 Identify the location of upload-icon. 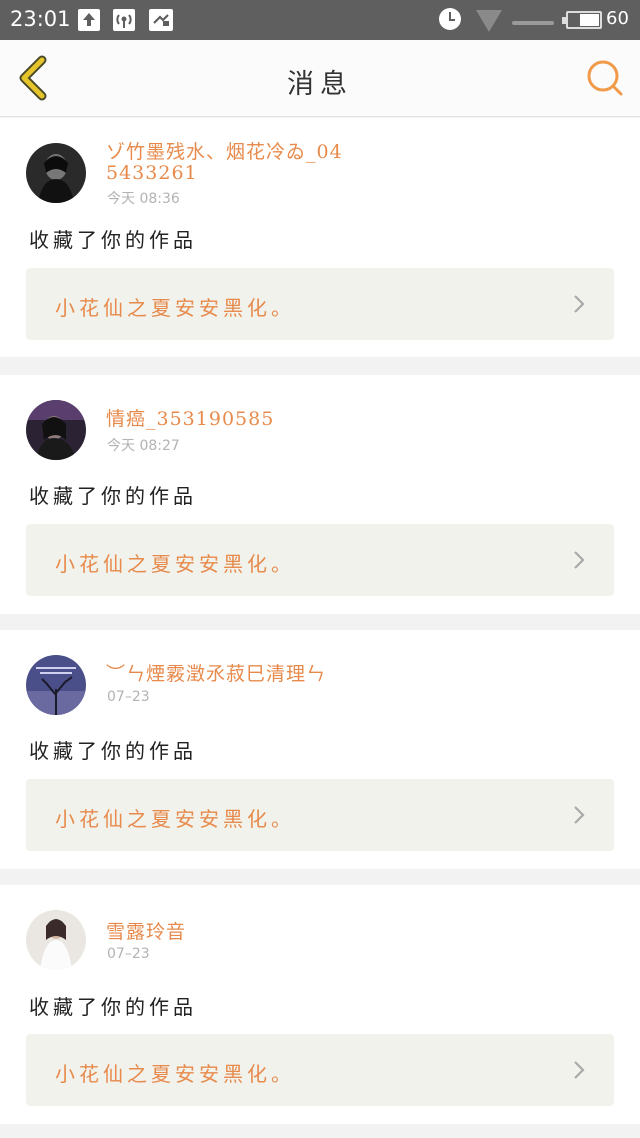
(89, 20).